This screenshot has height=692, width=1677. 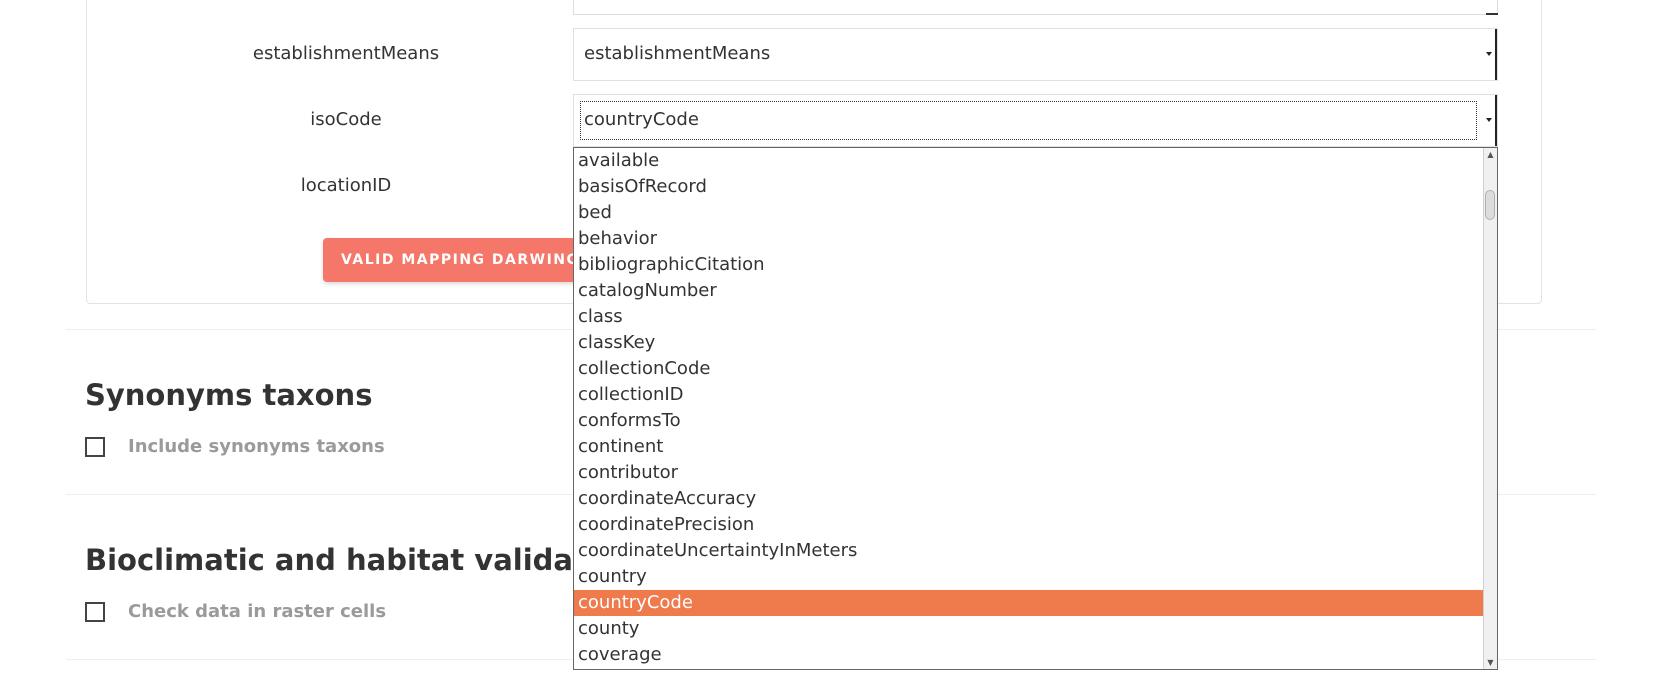 What do you see at coordinates (677, 53) in the screenshot?
I see `establishmentmeans-select-value: establishmentMeans` at bounding box center [677, 53].